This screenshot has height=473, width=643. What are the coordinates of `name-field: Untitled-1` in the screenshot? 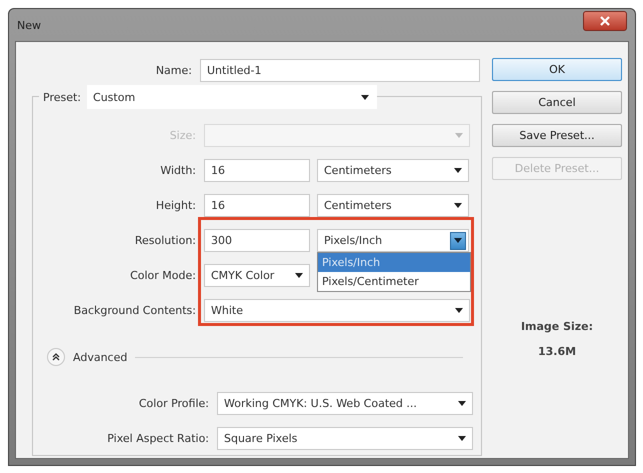 It's located at (340, 70).